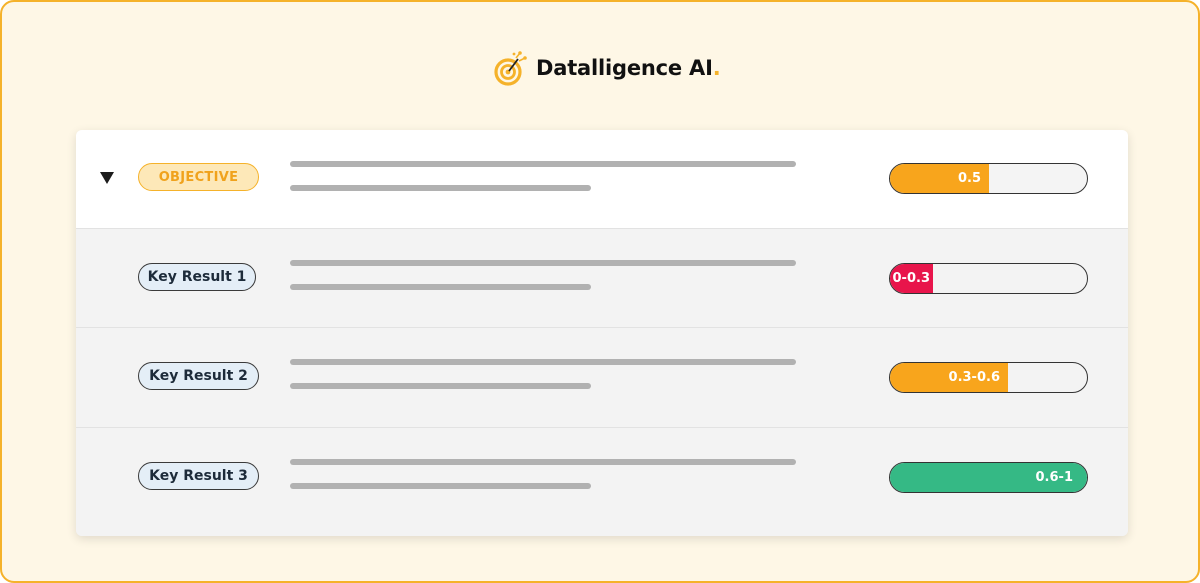  I want to click on key-result-badge: Key Result 1, so click(197, 277).